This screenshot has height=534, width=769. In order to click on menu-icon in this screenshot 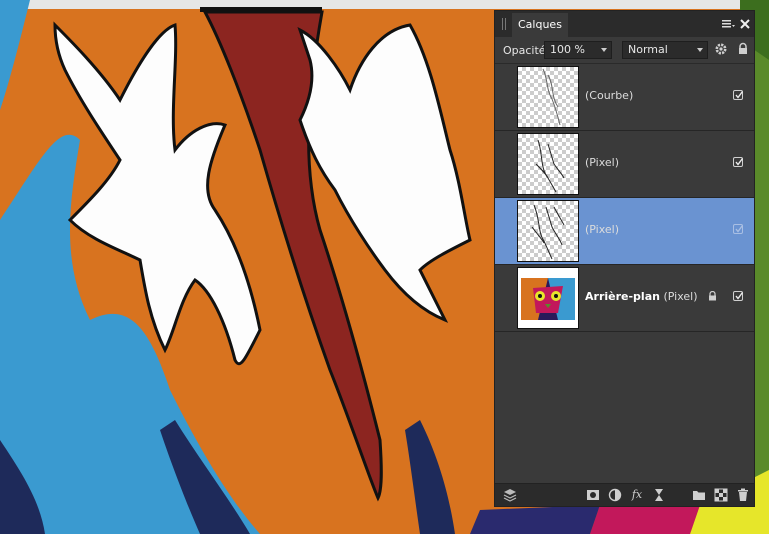, I will do `click(728, 24)`.